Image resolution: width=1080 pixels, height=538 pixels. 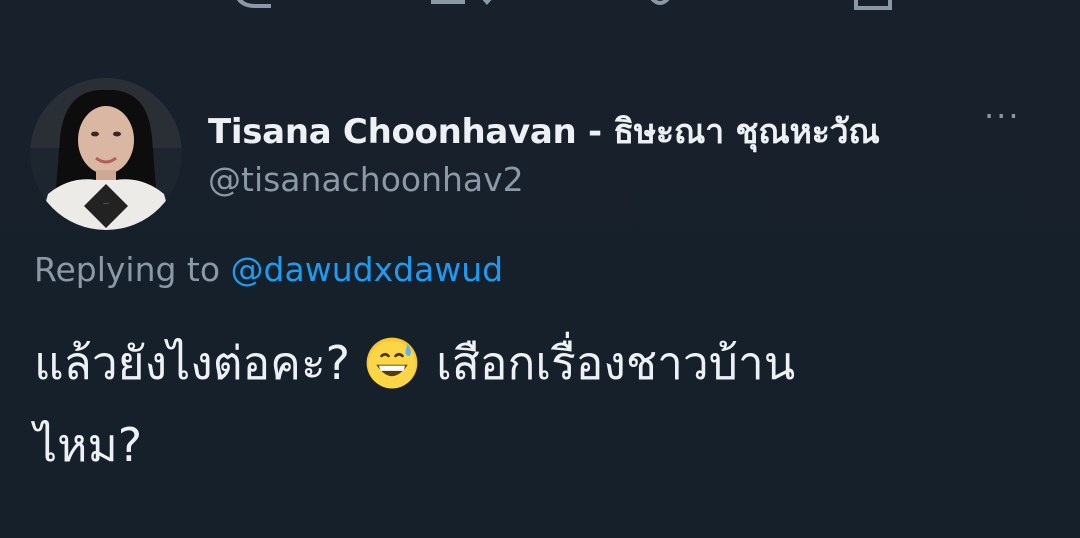 What do you see at coordinates (544, 131) in the screenshot?
I see `author-name: Tisana Choonhavan - ธิษะณา ชุณหะวัณ` at bounding box center [544, 131].